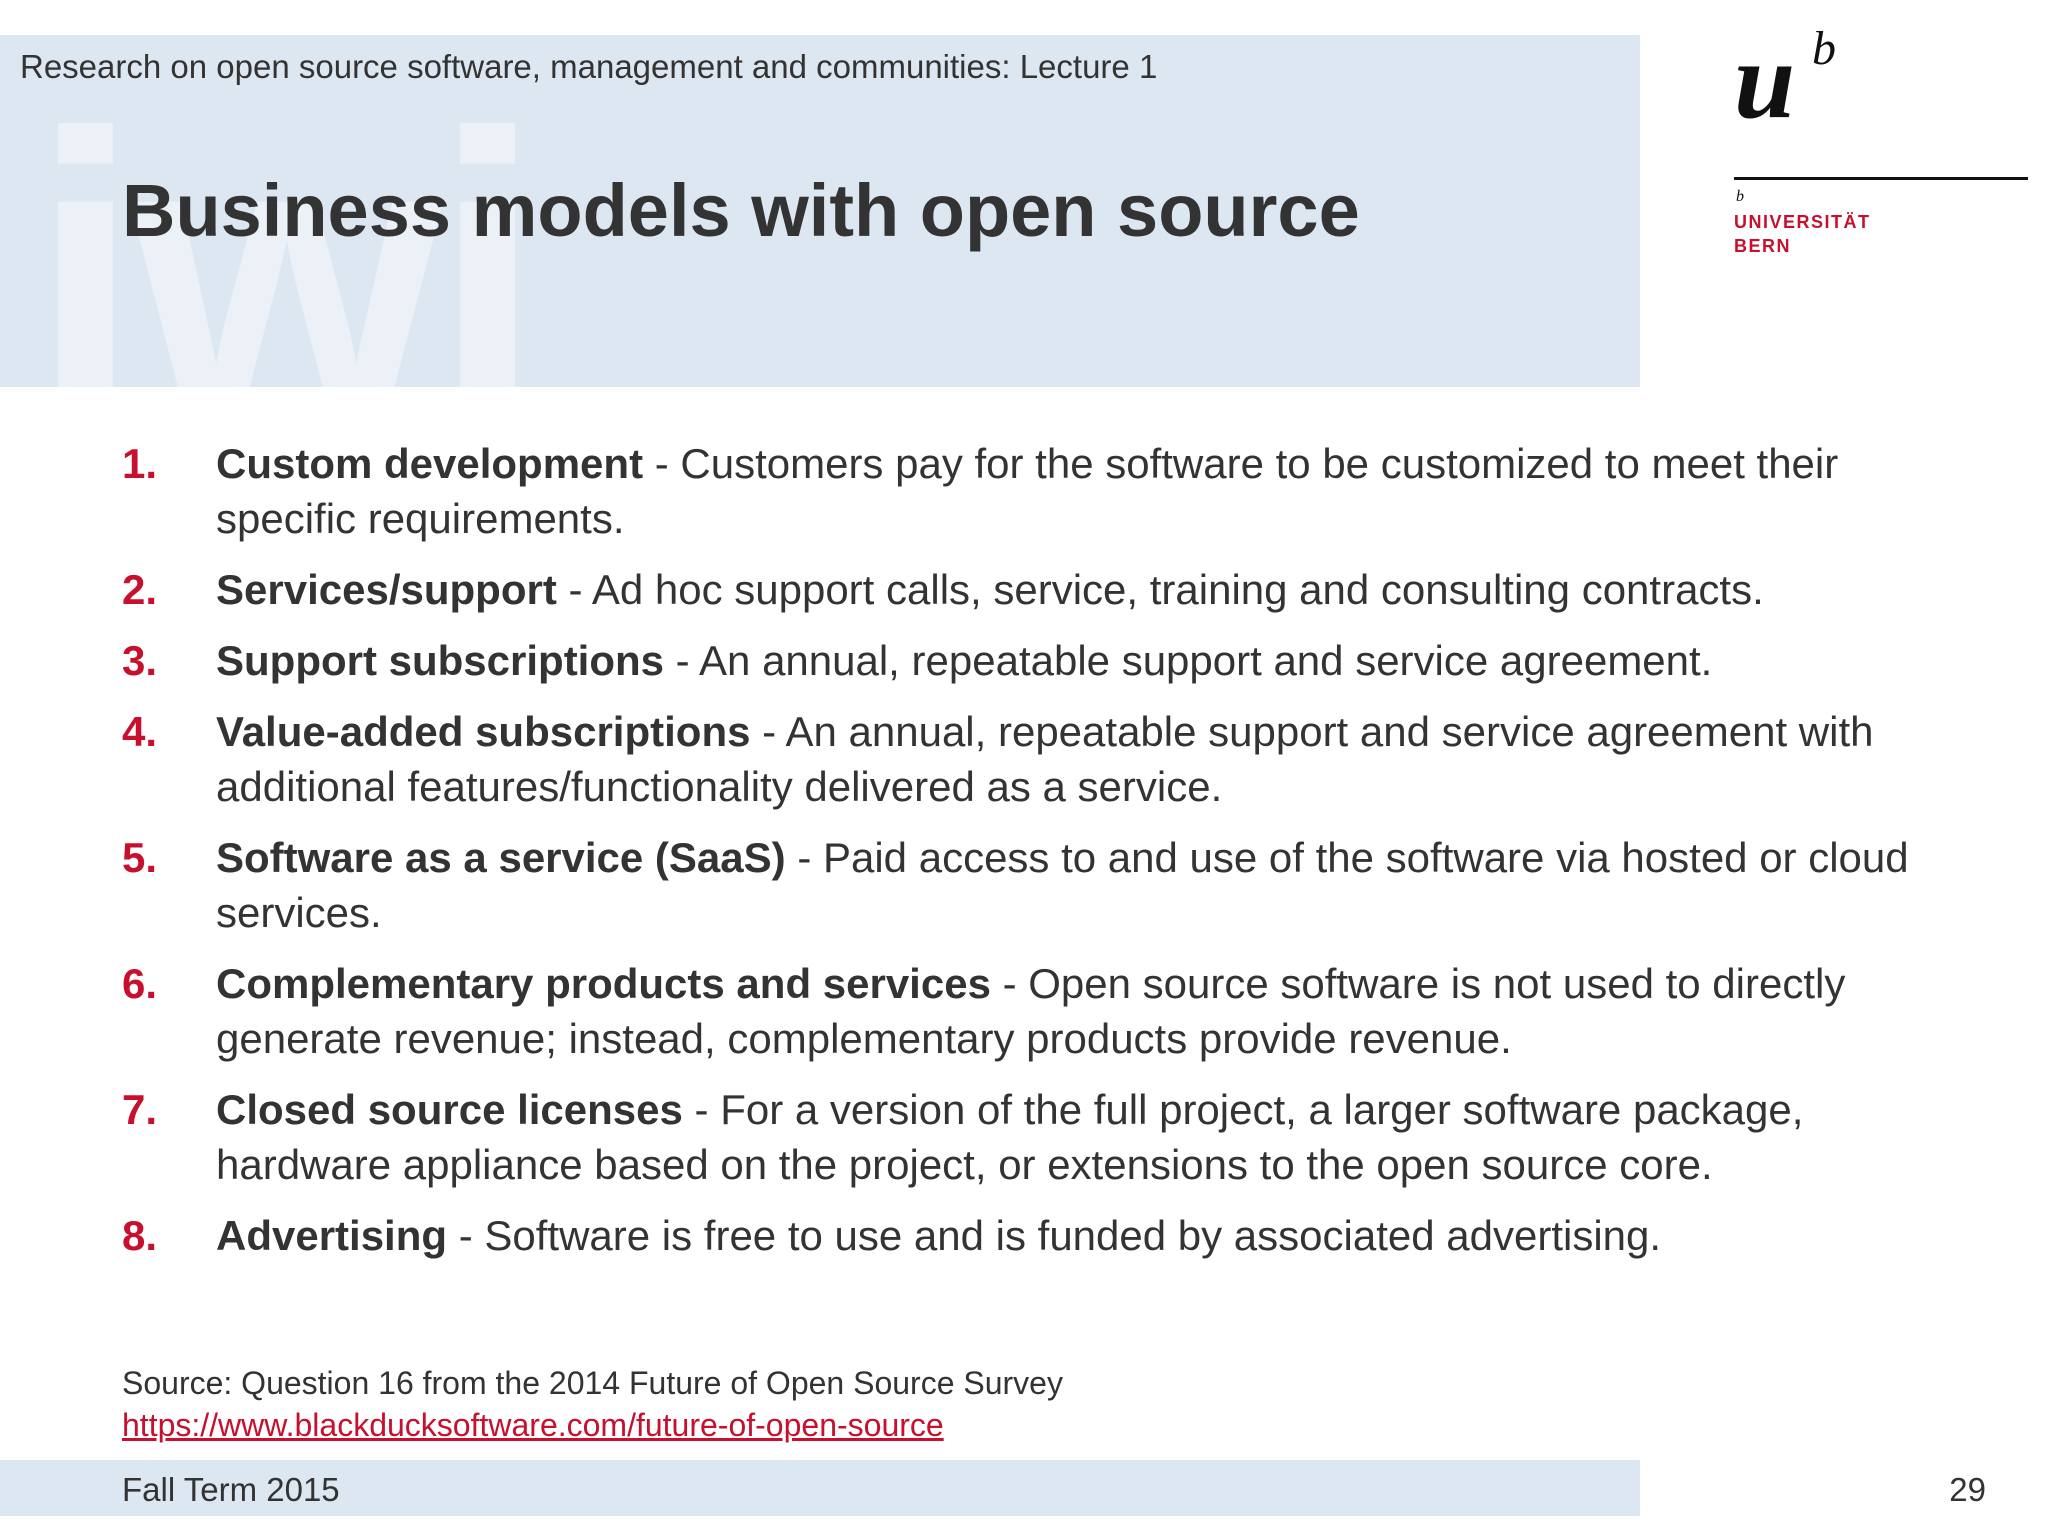 The image size is (2048, 1536). I want to click on item-number: 6., so click(140, 983).